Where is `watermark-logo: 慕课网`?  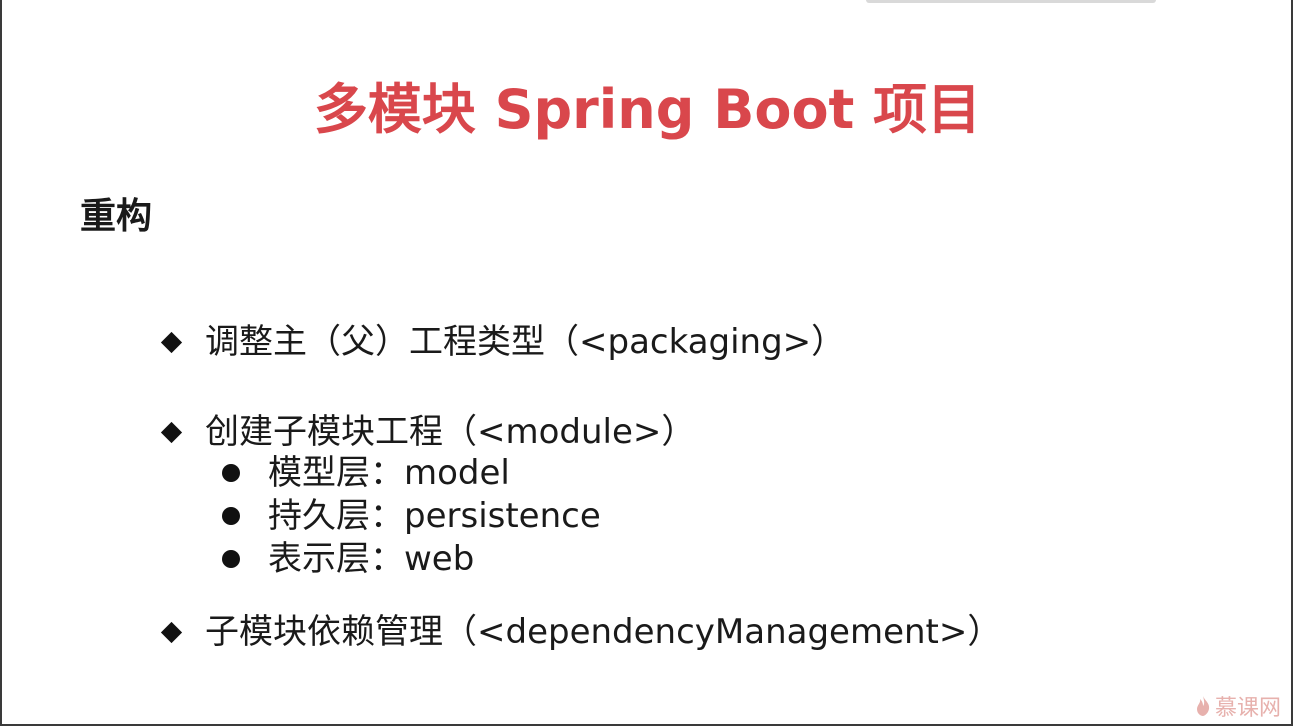 watermark-logo: 慕课网 is located at coordinates (1238, 706).